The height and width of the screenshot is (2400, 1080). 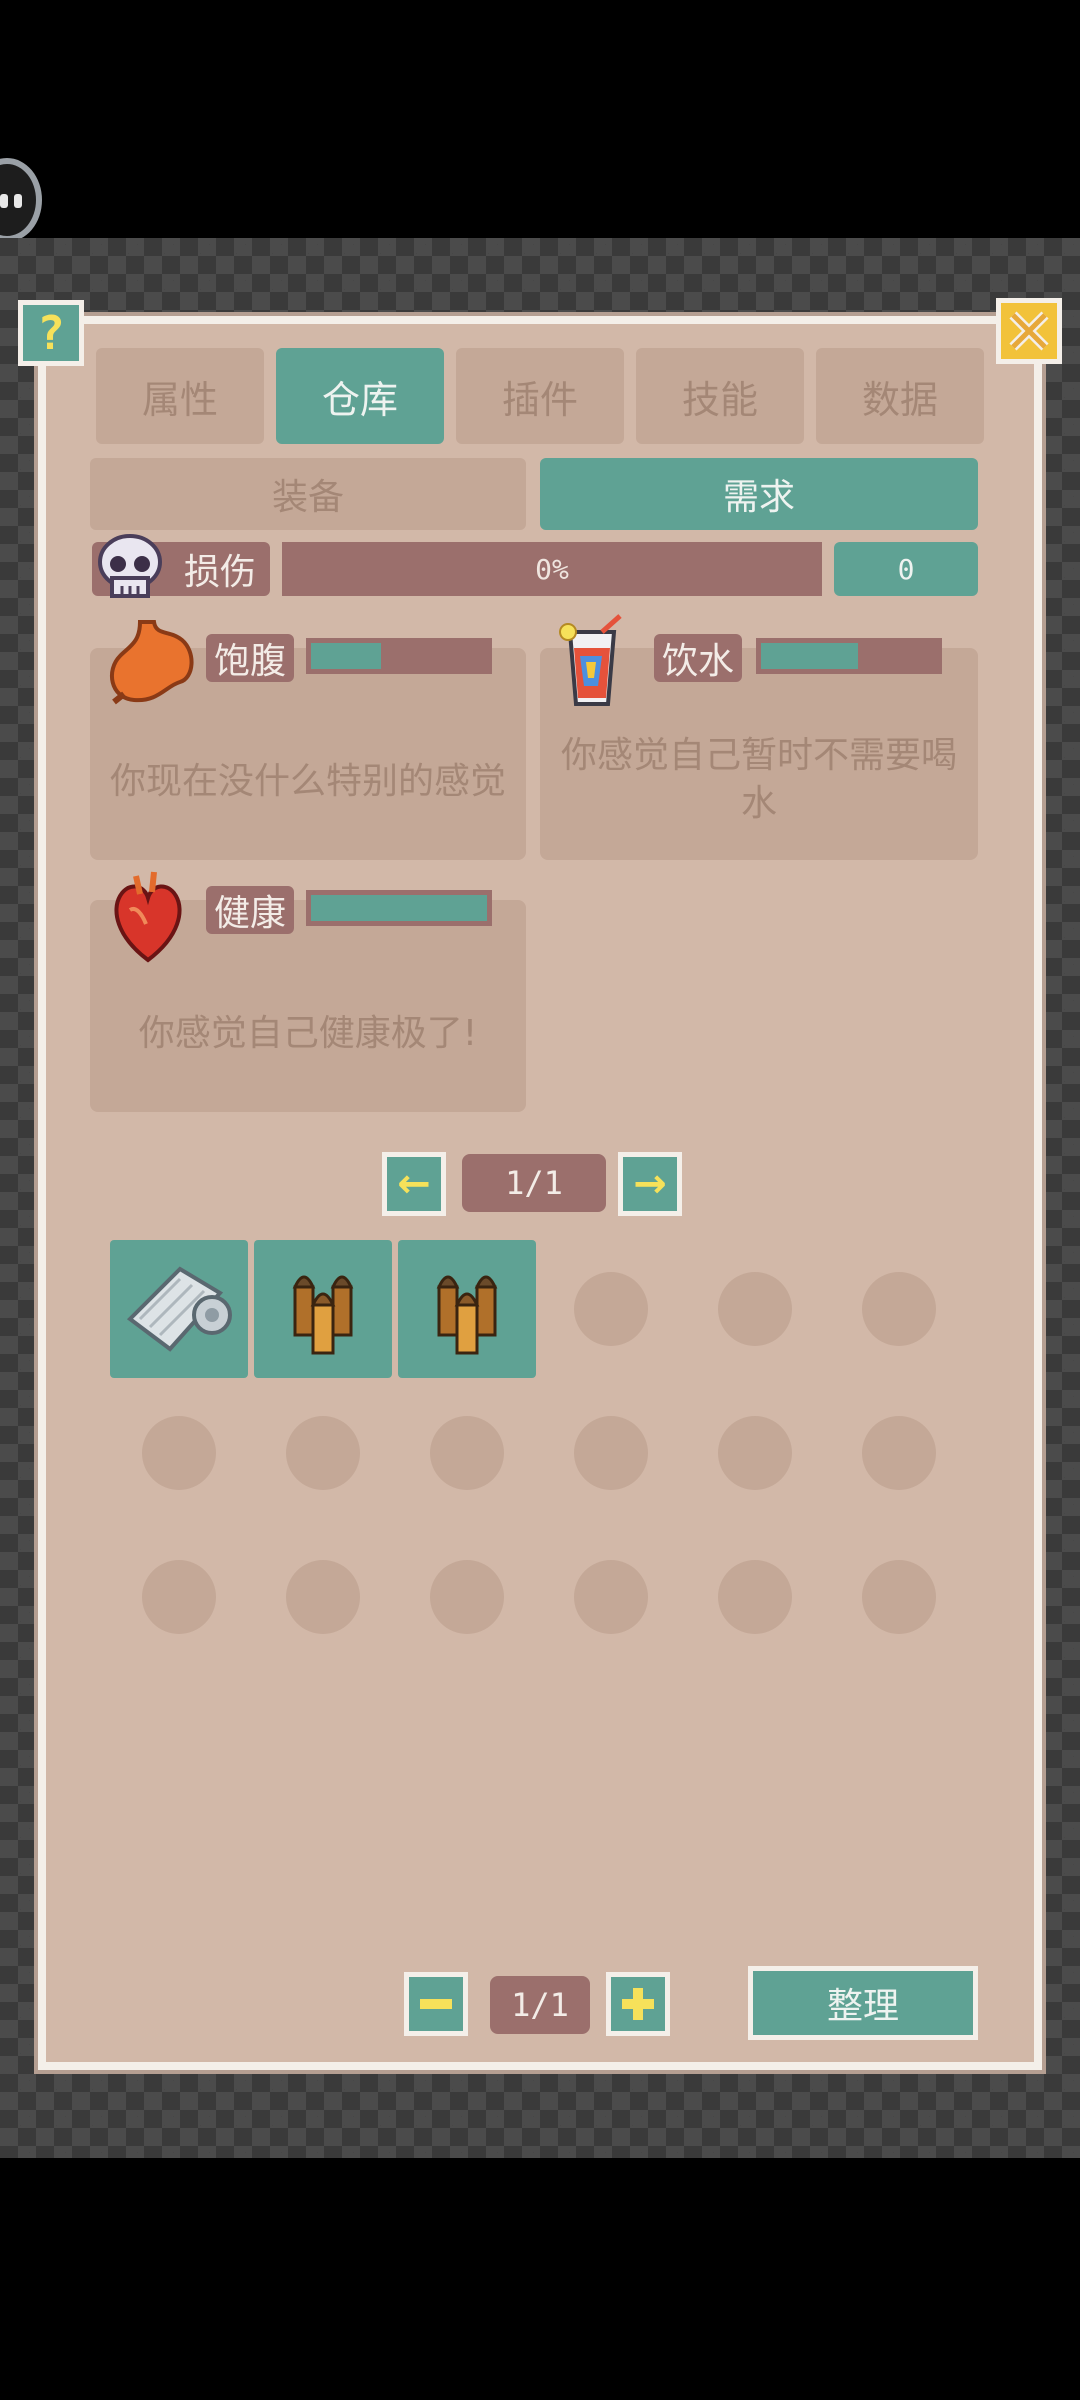 I want to click on tab-attributes: 属性, so click(x=180, y=396).